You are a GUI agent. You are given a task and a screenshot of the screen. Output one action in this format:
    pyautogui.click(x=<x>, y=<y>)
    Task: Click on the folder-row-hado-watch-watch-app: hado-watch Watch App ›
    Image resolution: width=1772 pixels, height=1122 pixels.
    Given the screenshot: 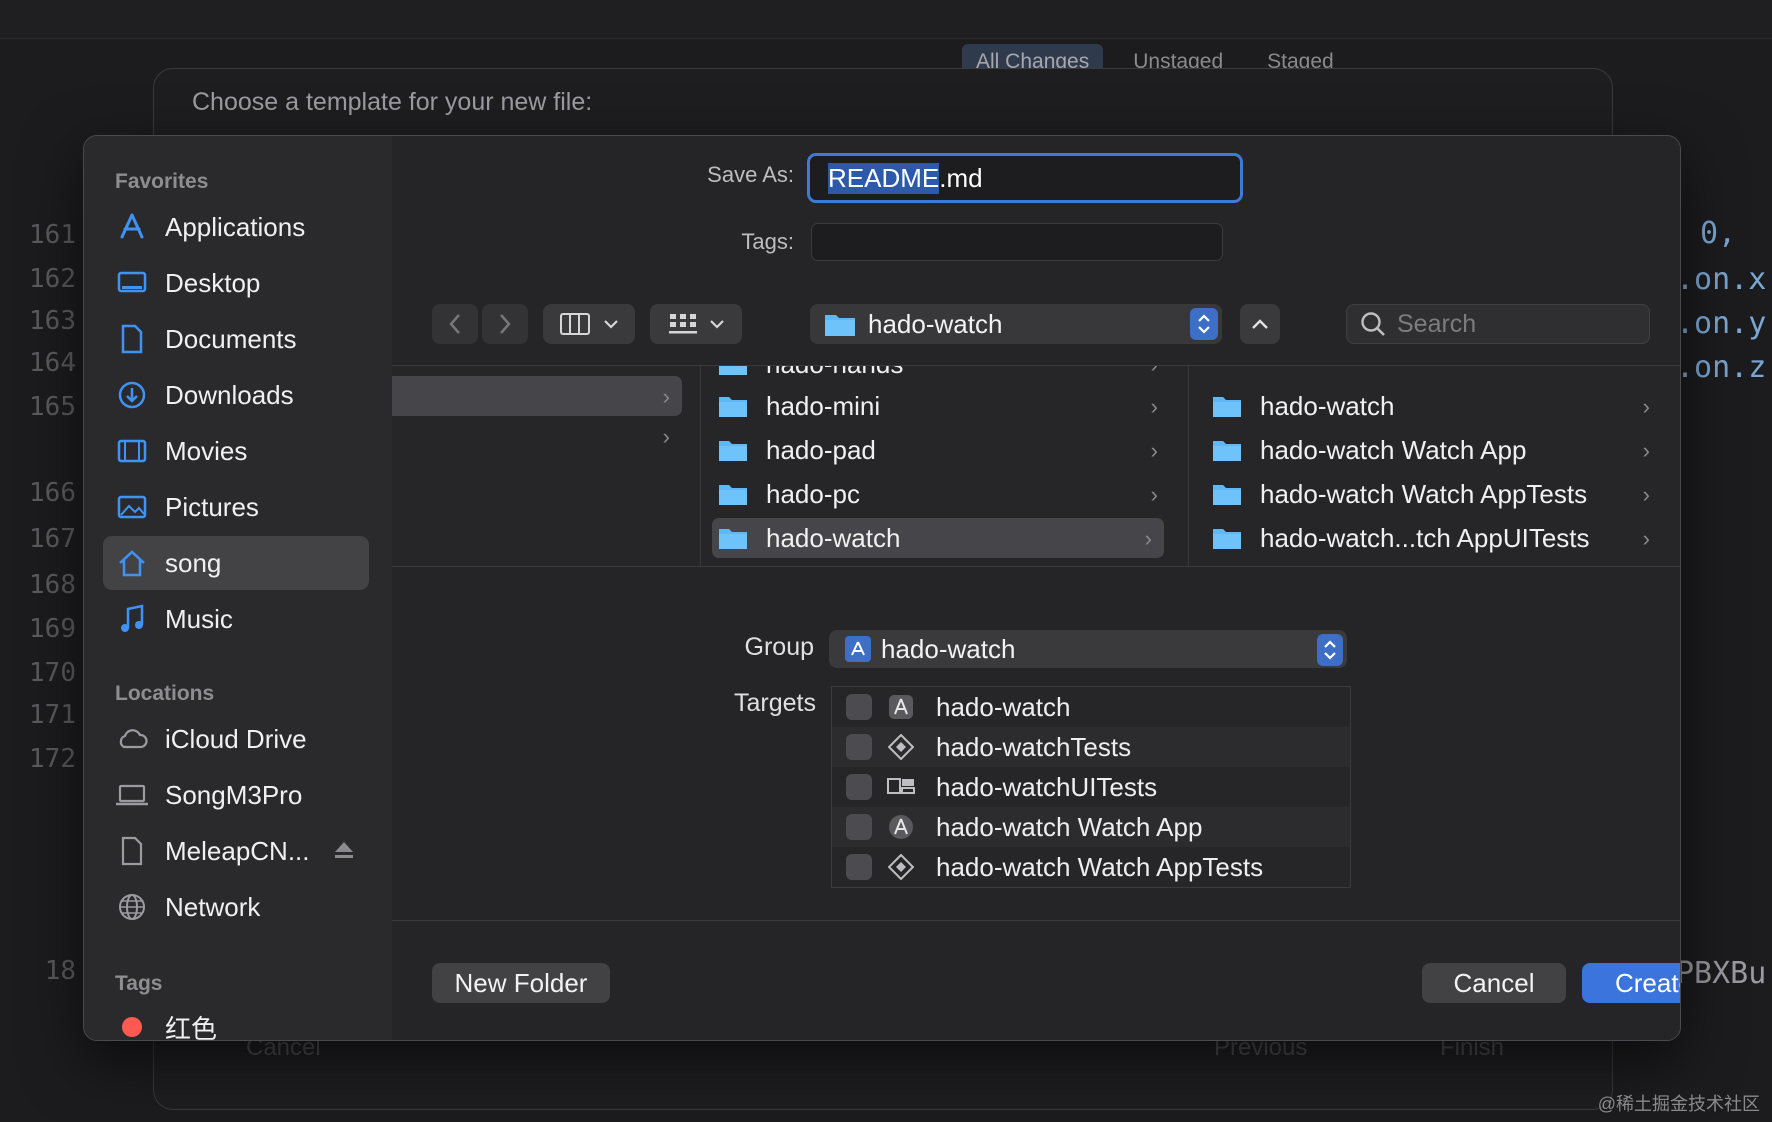 What is the action you would take?
    pyautogui.click(x=1437, y=450)
    